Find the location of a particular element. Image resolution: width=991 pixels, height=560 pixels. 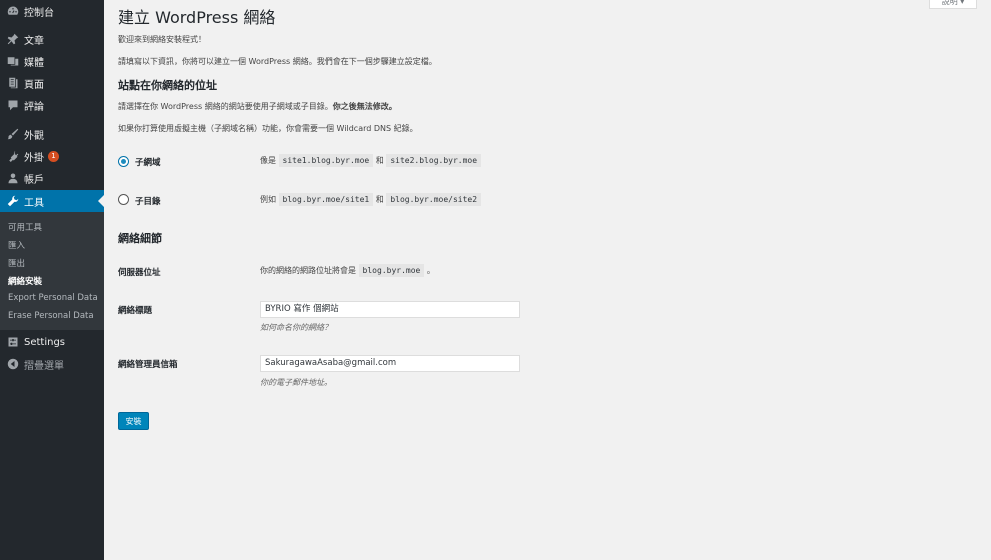

menu-pages: 頁面 is located at coordinates (52, 83).